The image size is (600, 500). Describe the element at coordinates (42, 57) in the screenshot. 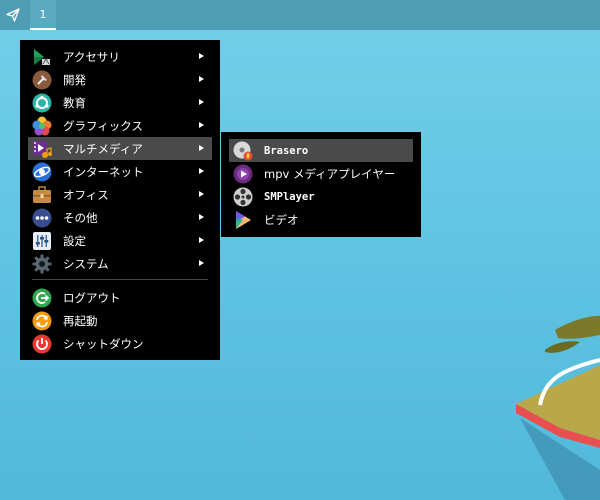

I see `accessories-icon` at that location.